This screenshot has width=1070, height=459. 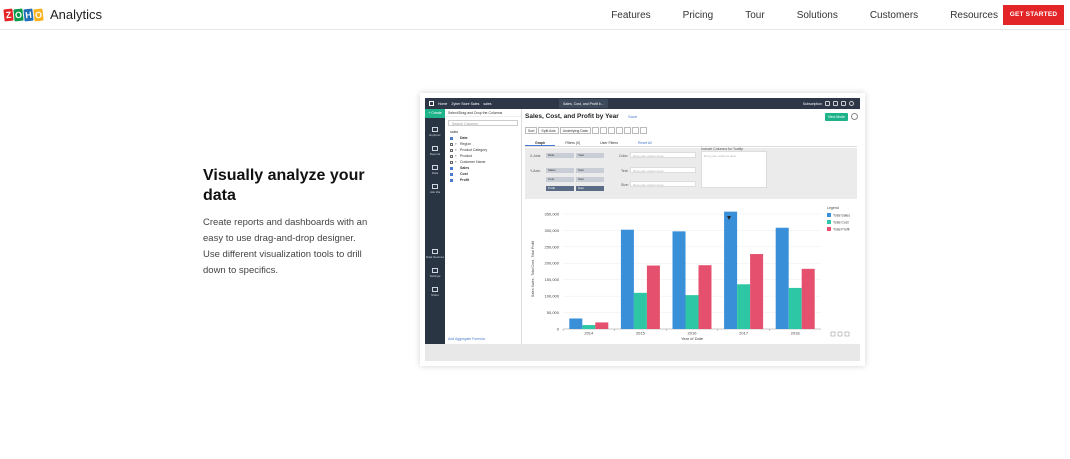 What do you see at coordinates (560, 179) in the screenshot?
I see `y-axis-pill-cost: Cost` at bounding box center [560, 179].